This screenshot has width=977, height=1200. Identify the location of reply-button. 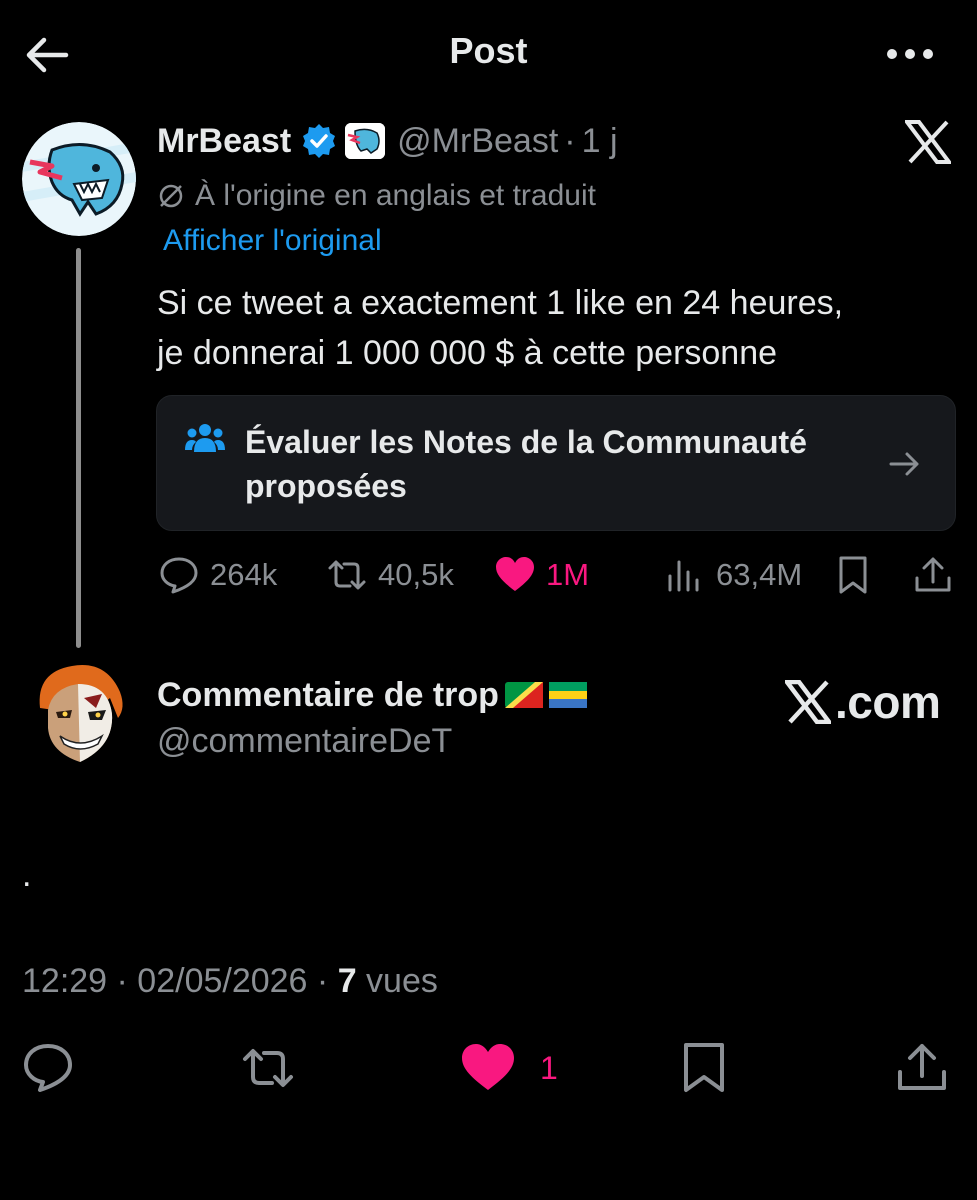
(48, 1068).